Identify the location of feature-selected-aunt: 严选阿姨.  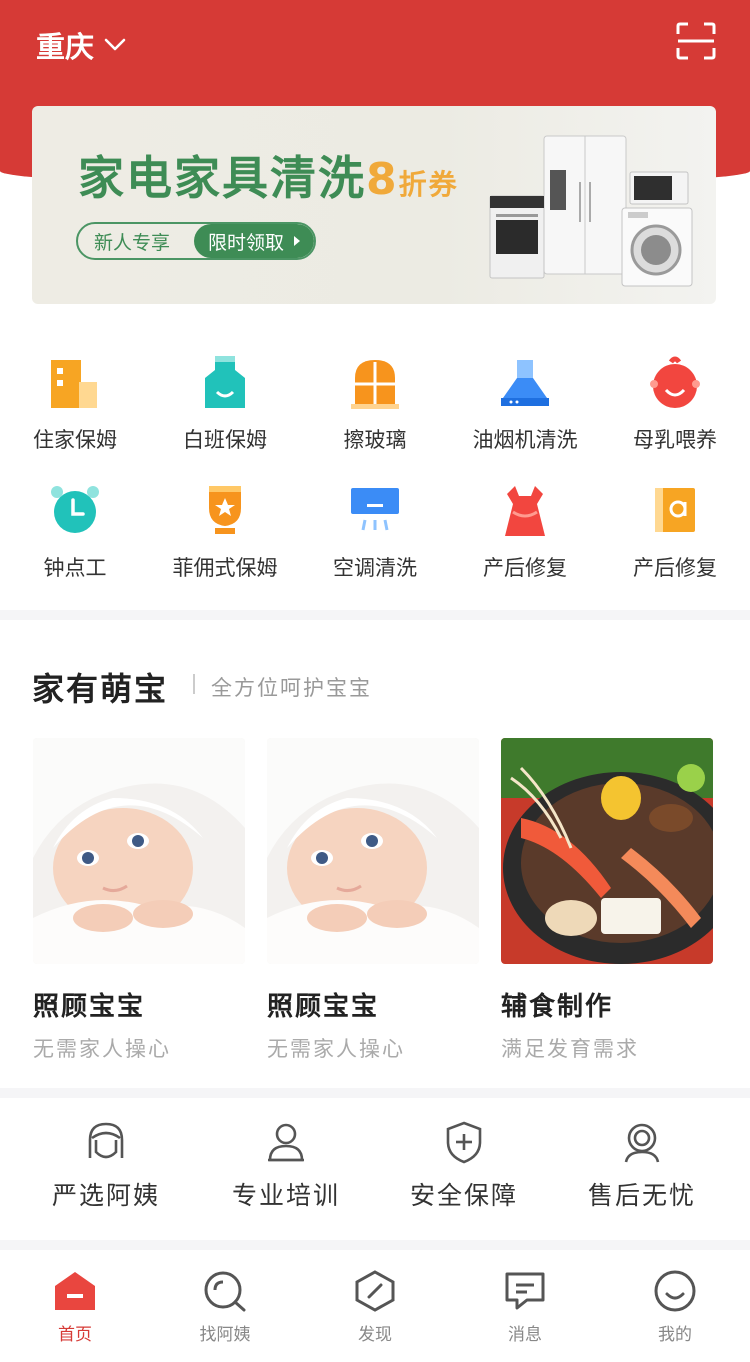
(106, 1166).